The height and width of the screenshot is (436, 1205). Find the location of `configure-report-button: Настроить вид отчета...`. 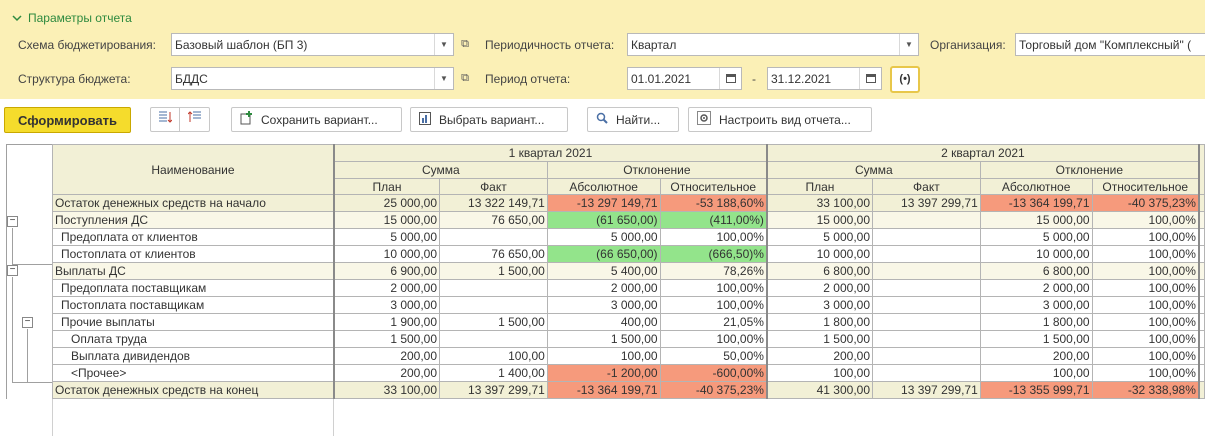

configure-report-button: Настроить вид отчета... is located at coordinates (780, 119).